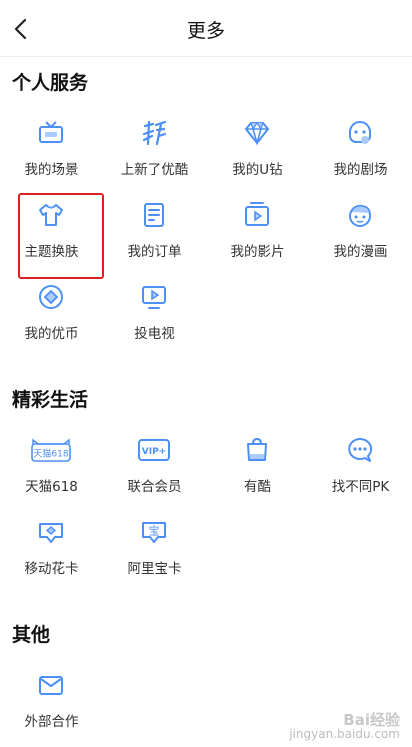 This screenshot has height=747, width=412. What do you see at coordinates (257, 470) in the screenshot?
I see `grid-item-youku-cool: 有酷` at bounding box center [257, 470].